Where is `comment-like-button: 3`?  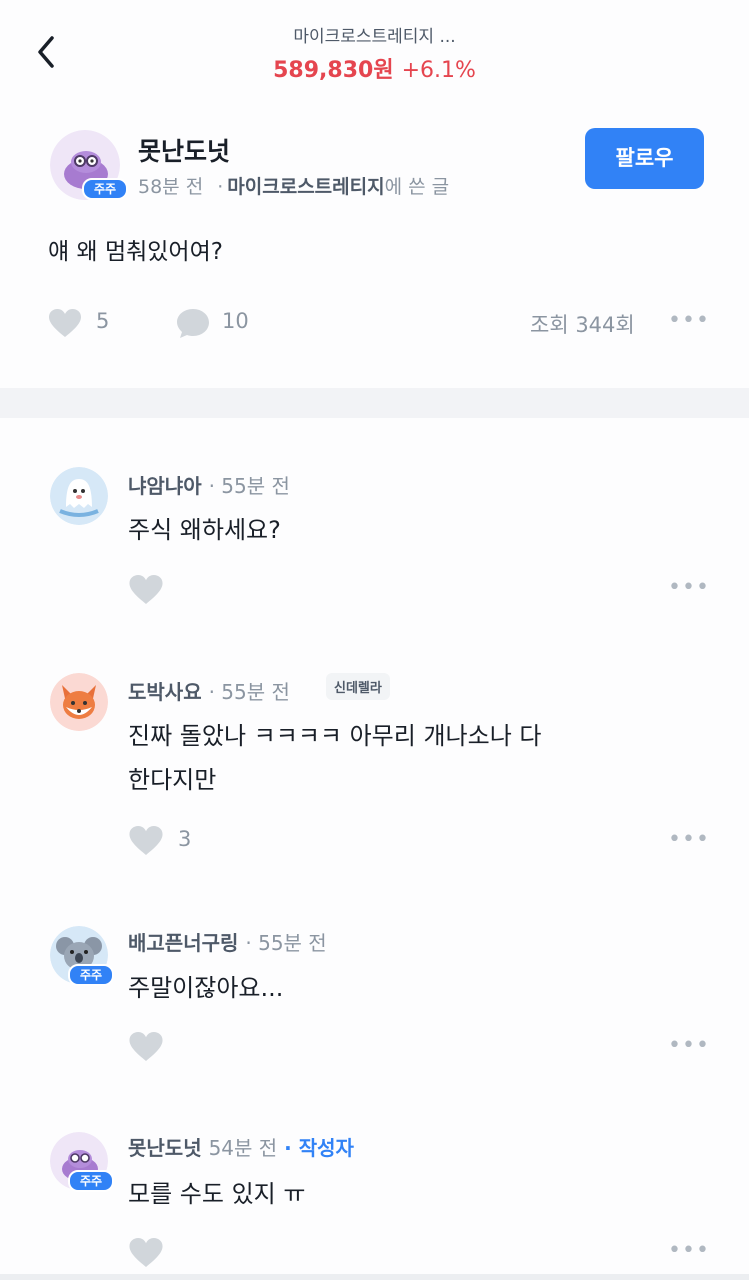 comment-like-button: 3 is located at coordinates (168, 842).